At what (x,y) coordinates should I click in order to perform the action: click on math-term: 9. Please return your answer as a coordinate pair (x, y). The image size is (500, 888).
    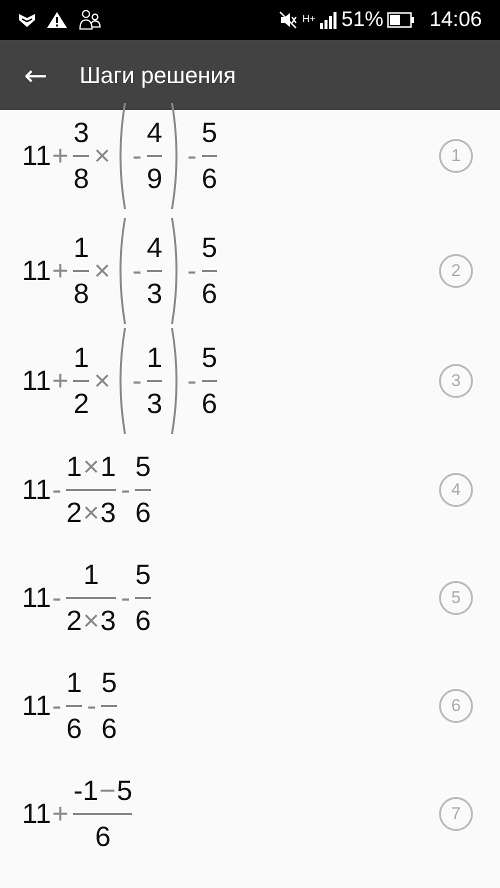
    Looking at the image, I should click on (154, 179).